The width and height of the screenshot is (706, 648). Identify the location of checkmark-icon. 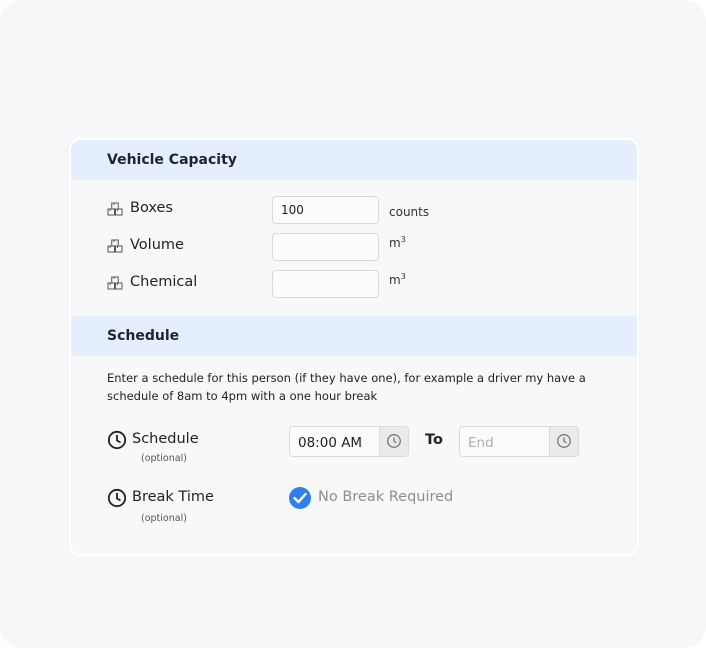
(300, 498).